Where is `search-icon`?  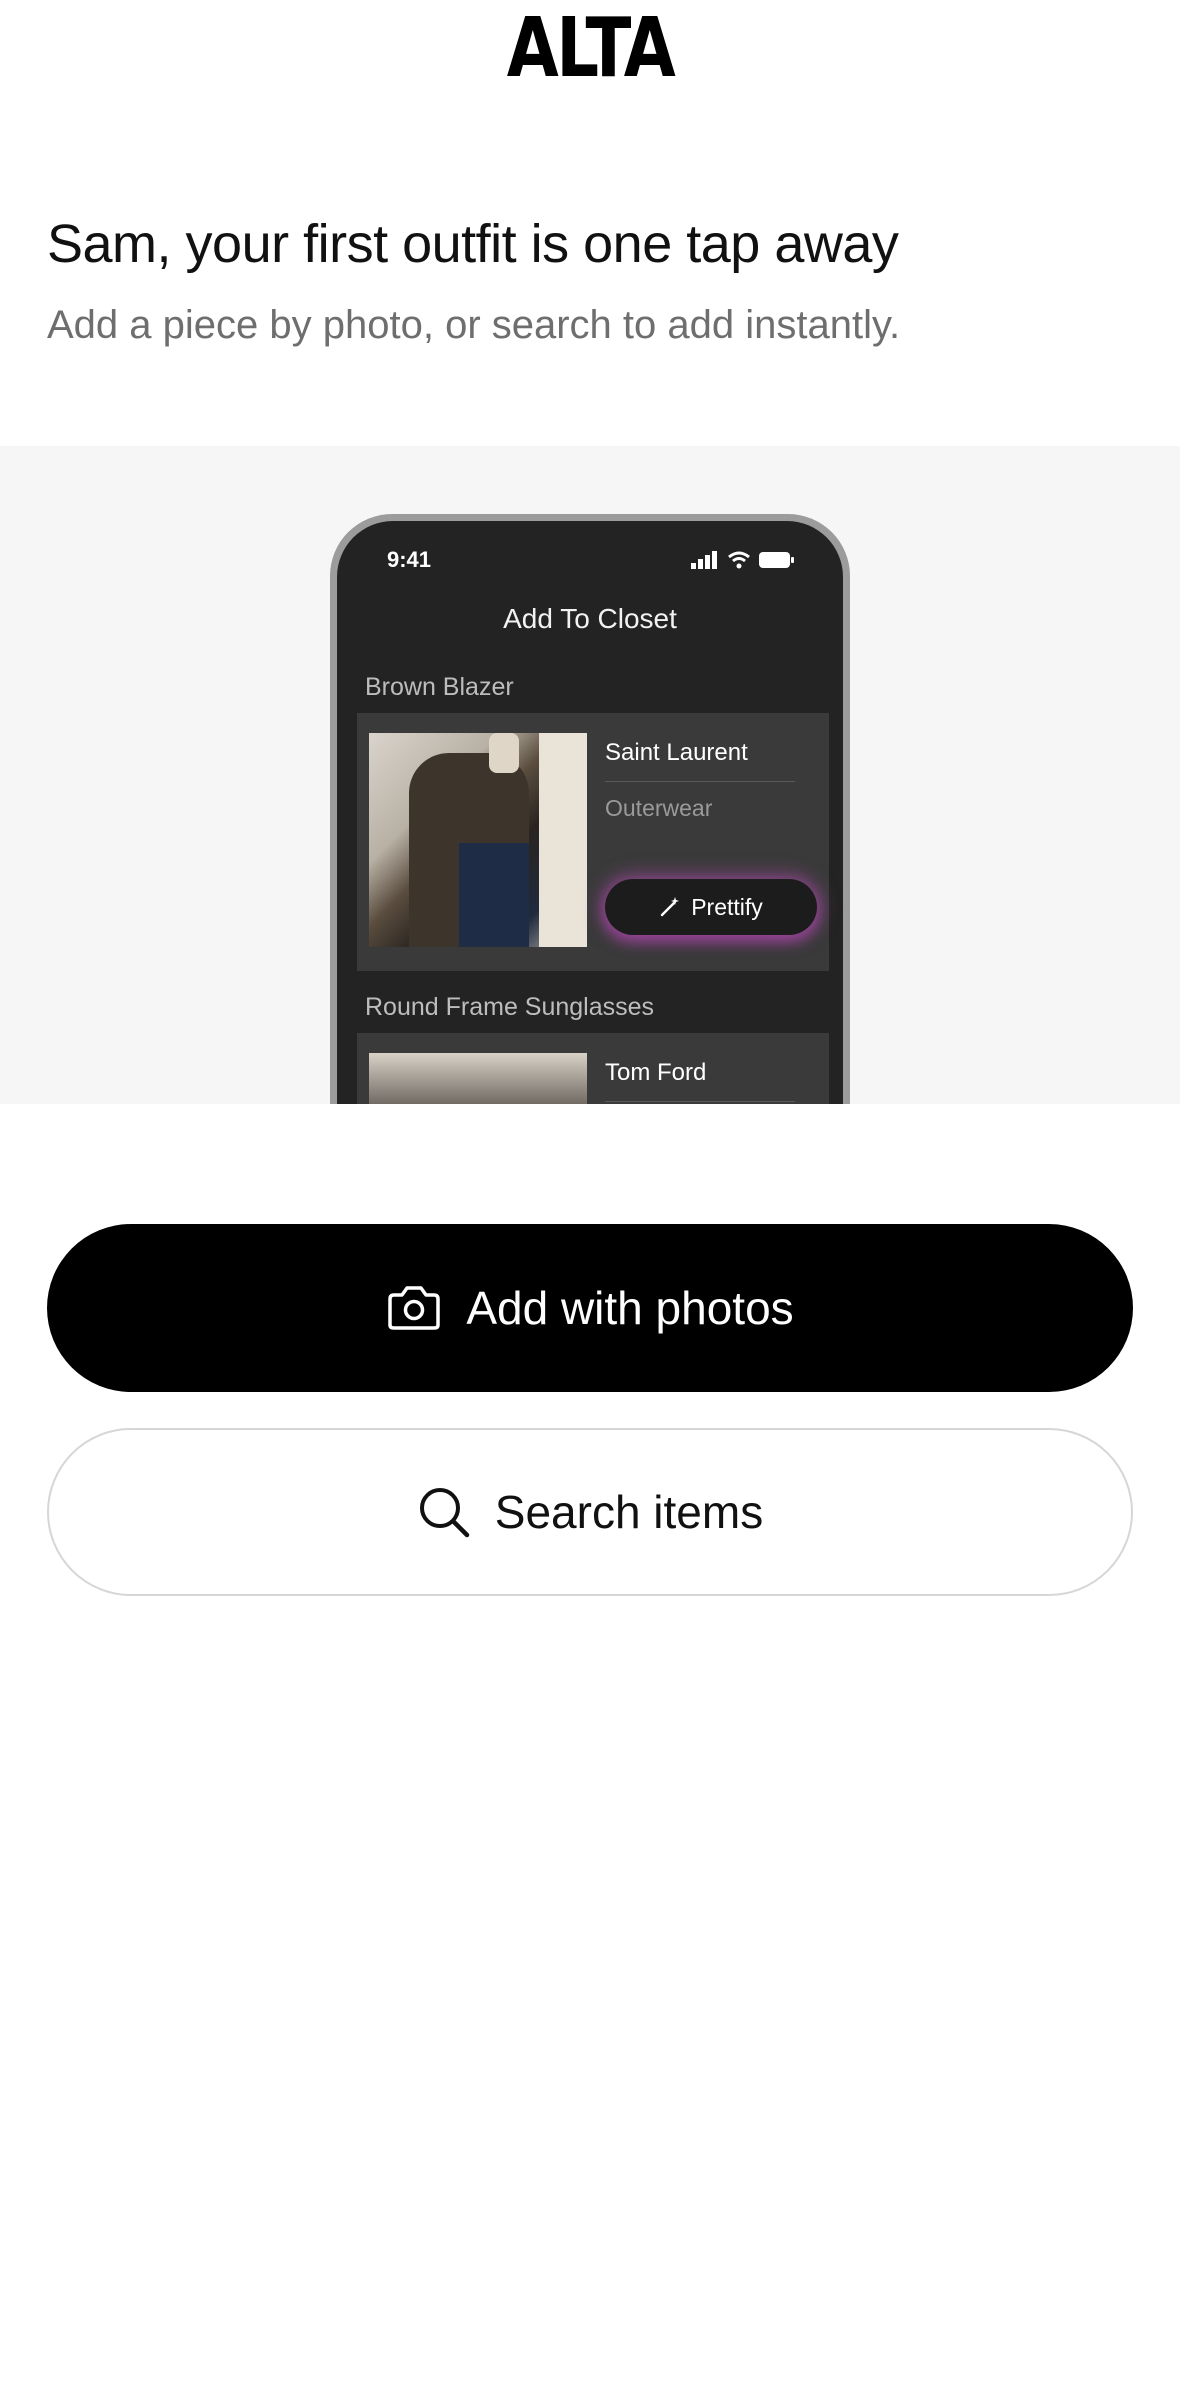
search-icon is located at coordinates (444, 1513).